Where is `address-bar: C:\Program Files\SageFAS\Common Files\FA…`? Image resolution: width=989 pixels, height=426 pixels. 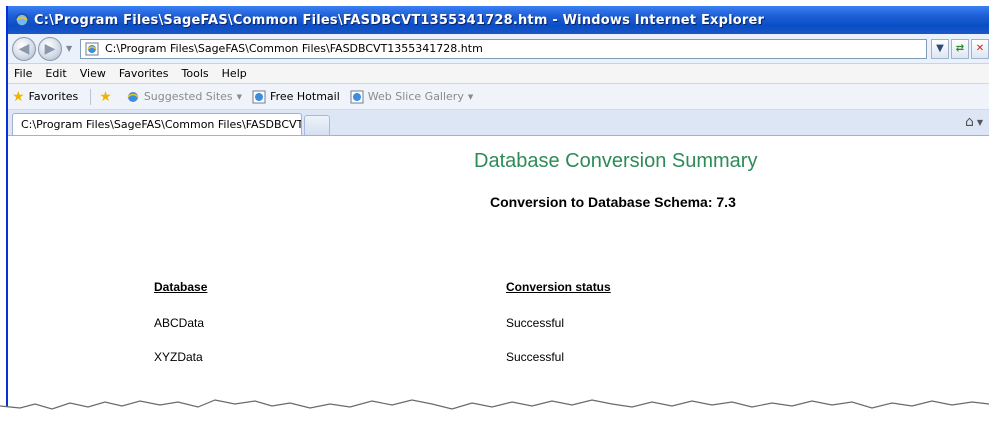 address-bar: C:\Program Files\SageFAS\Common Files\FA… is located at coordinates (503, 48).